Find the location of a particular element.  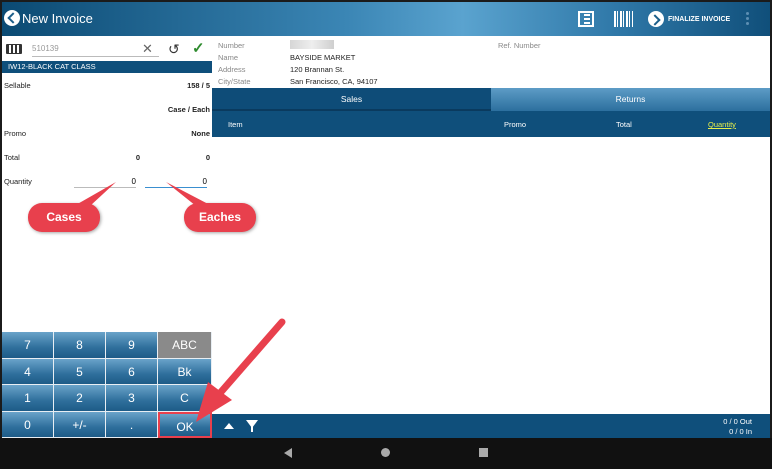

key-clear: C is located at coordinates (185, 398).